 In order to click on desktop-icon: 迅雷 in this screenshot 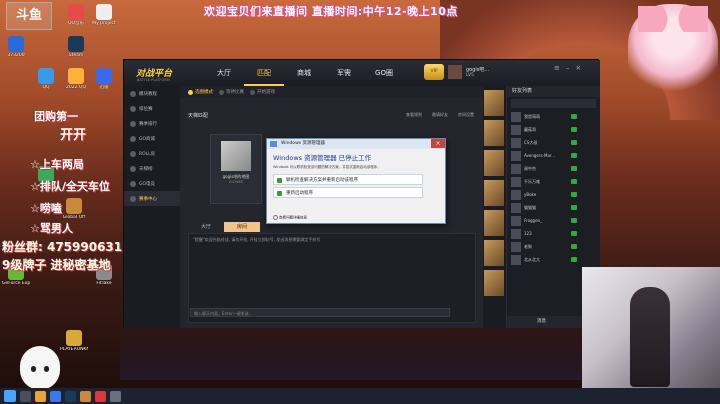, I will do `click(104, 83)`.